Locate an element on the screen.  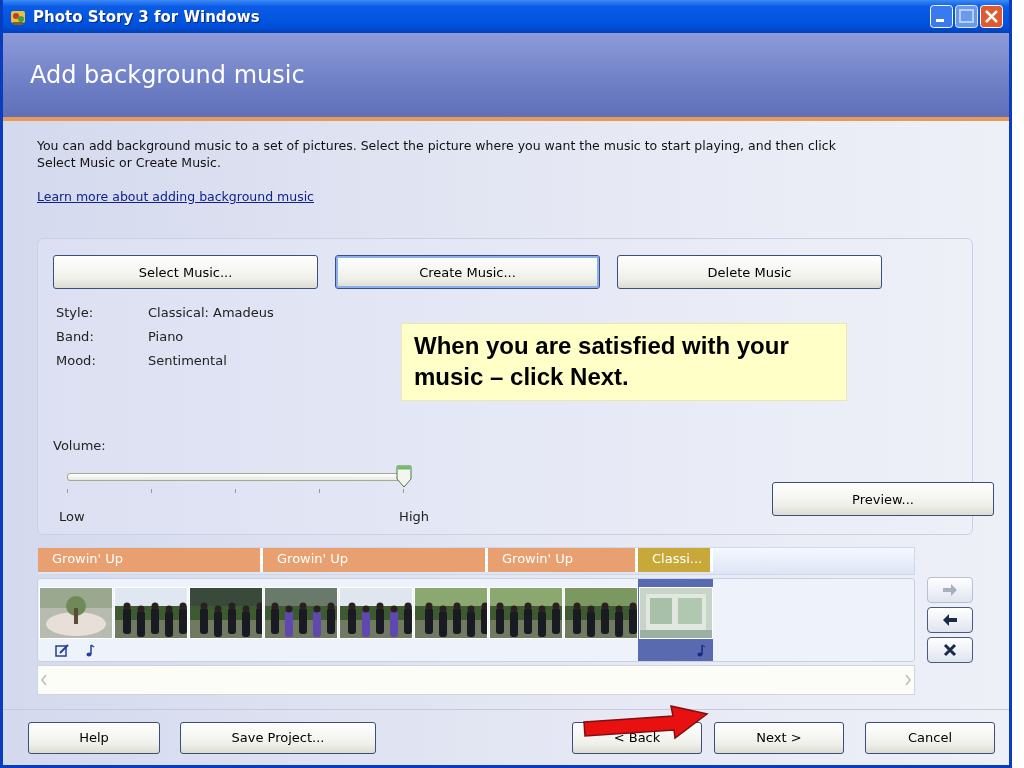
maximize-button is located at coordinates (966, 16).